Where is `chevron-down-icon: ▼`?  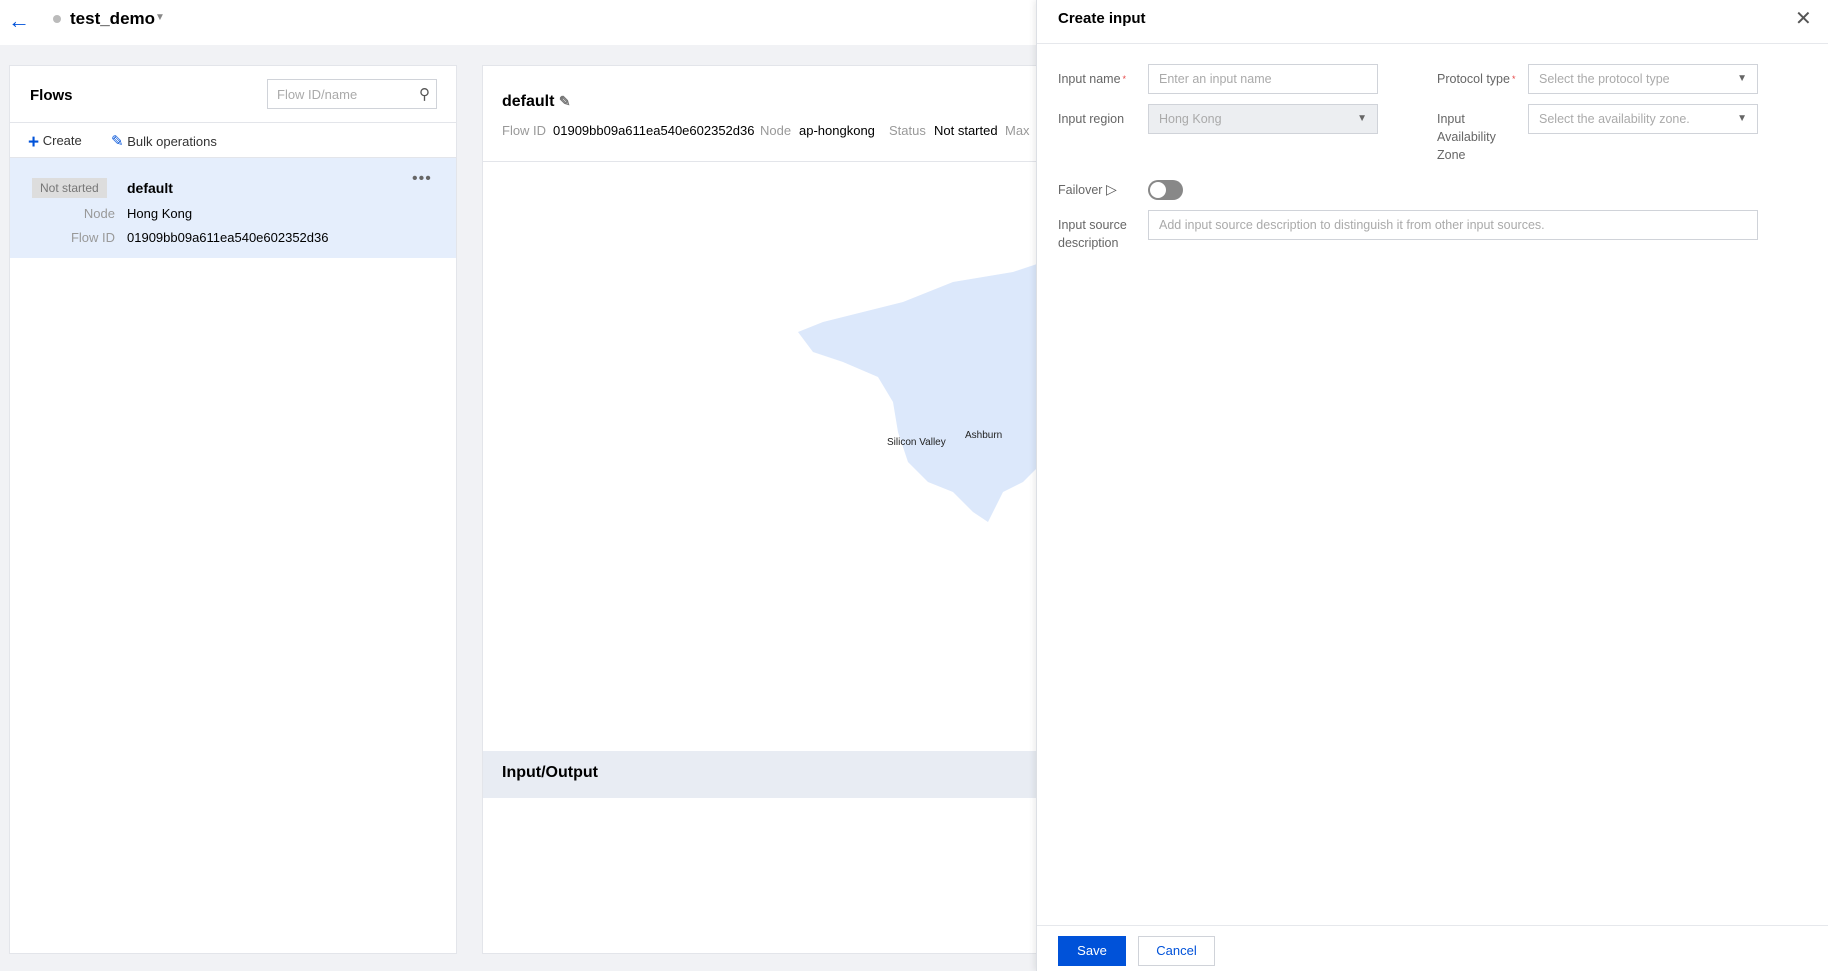
chevron-down-icon: ▼ is located at coordinates (160, 17).